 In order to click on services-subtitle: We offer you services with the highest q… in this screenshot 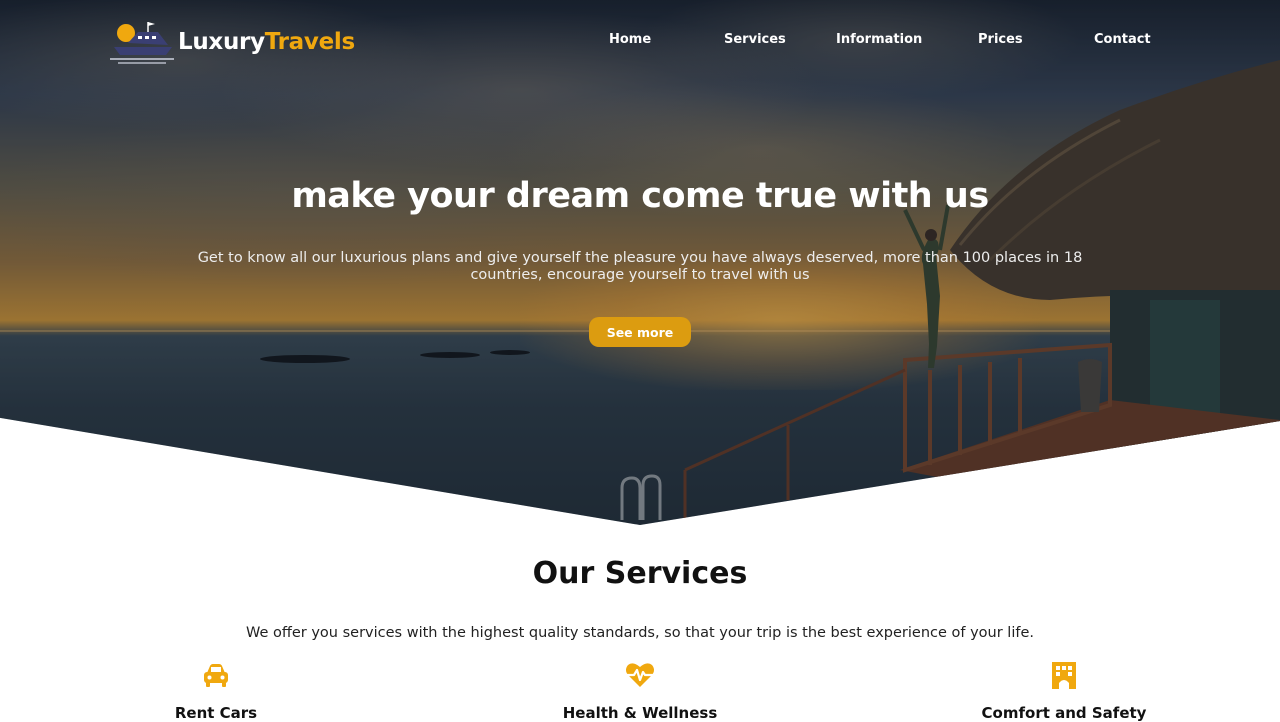, I will do `click(639, 633)`.